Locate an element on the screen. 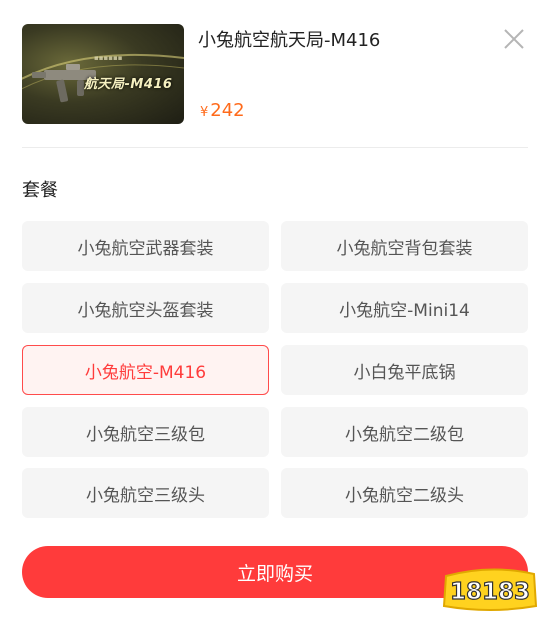 The width and height of the screenshot is (550, 619). product-title: 小兔航空航天局-M416 is located at coordinates (289, 40).